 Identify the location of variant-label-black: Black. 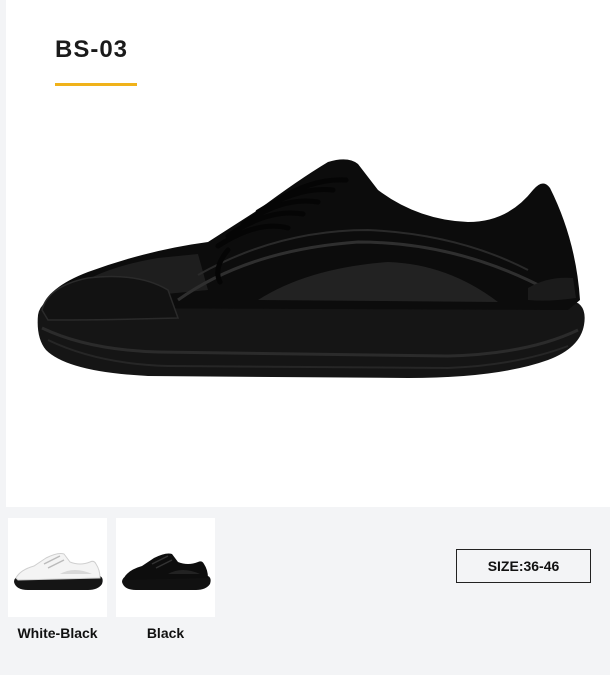
(165, 633).